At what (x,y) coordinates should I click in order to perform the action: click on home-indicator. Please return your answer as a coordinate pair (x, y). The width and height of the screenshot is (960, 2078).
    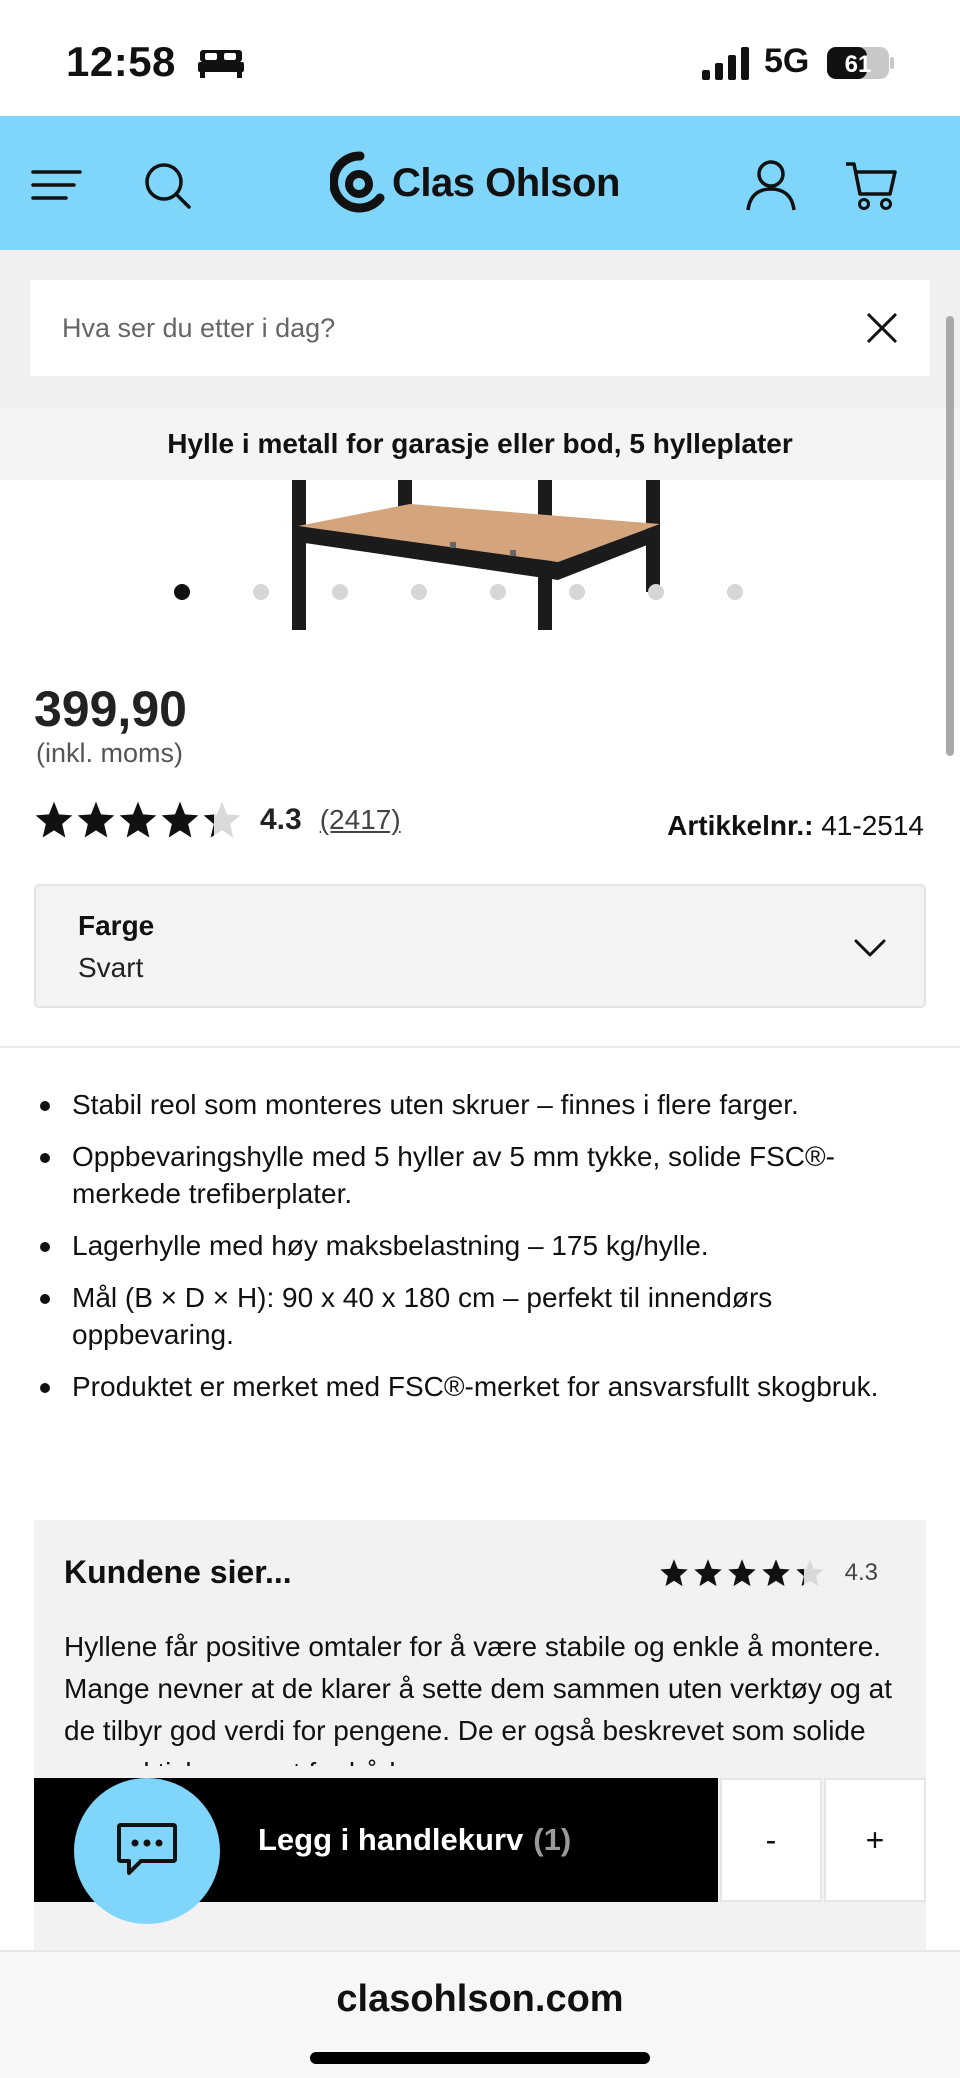
    Looking at the image, I should click on (480, 2058).